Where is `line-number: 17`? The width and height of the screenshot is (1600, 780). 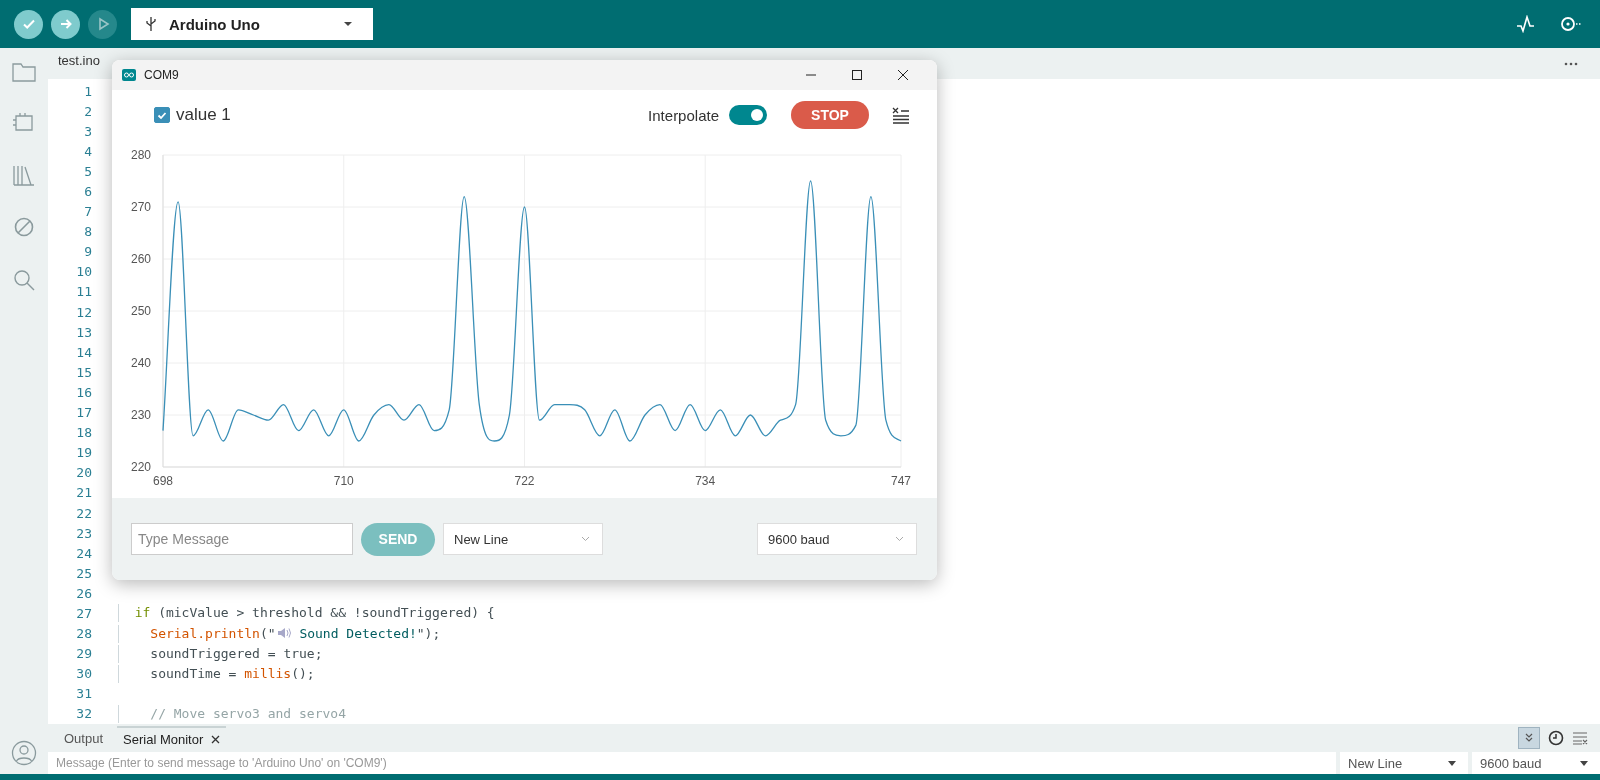
line-number: 17 is located at coordinates (83, 413).